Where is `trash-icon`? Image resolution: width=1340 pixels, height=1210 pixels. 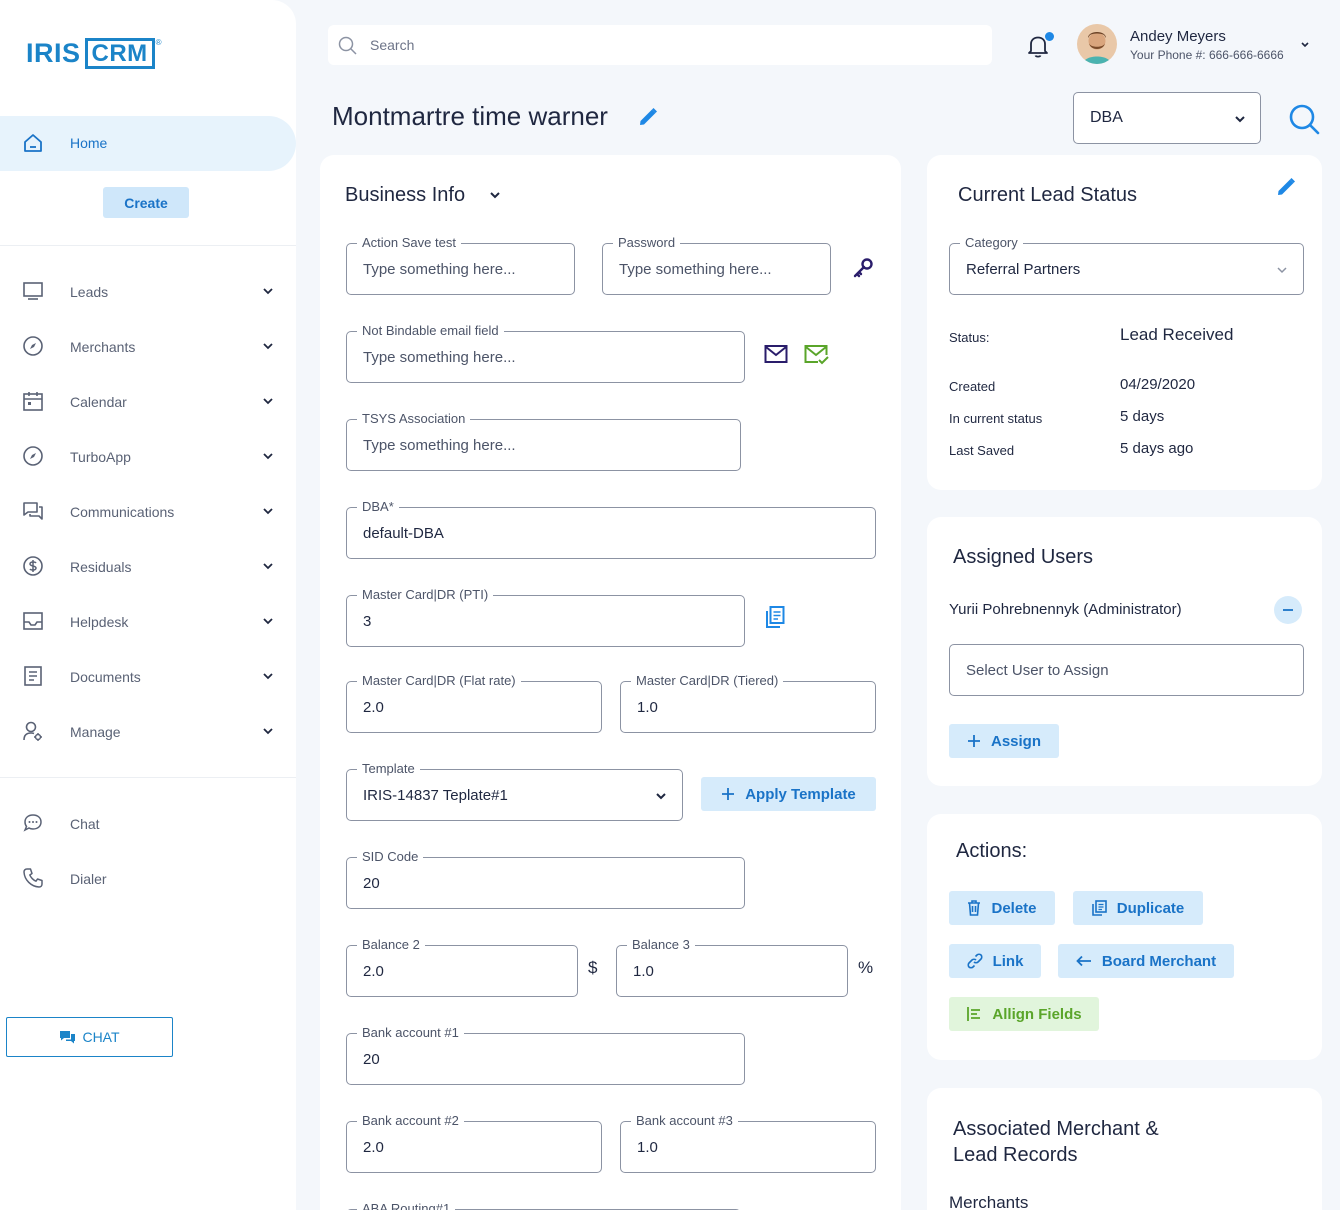
trash-icon is located at coordinates (974, 908).